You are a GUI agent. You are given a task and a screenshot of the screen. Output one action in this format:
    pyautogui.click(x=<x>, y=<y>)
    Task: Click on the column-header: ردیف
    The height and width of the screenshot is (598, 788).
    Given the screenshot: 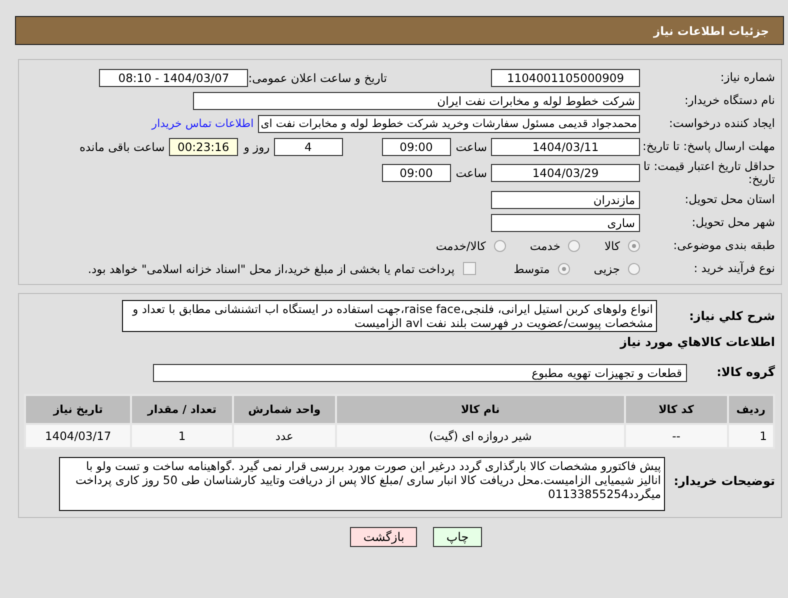 What is the action you would take?
    pyautogui.click(x=751, y=409)
    